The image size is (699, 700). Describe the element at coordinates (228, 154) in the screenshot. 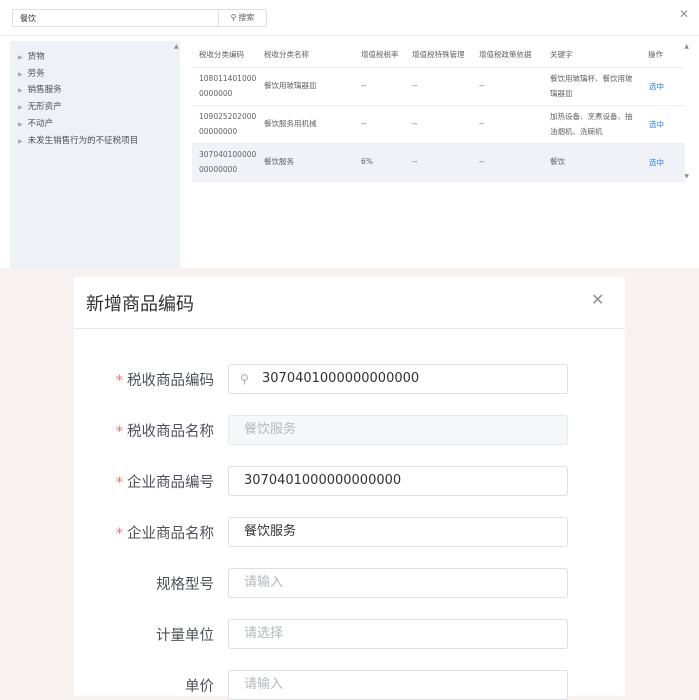

I see `code-cell: 307040100000` at that location.